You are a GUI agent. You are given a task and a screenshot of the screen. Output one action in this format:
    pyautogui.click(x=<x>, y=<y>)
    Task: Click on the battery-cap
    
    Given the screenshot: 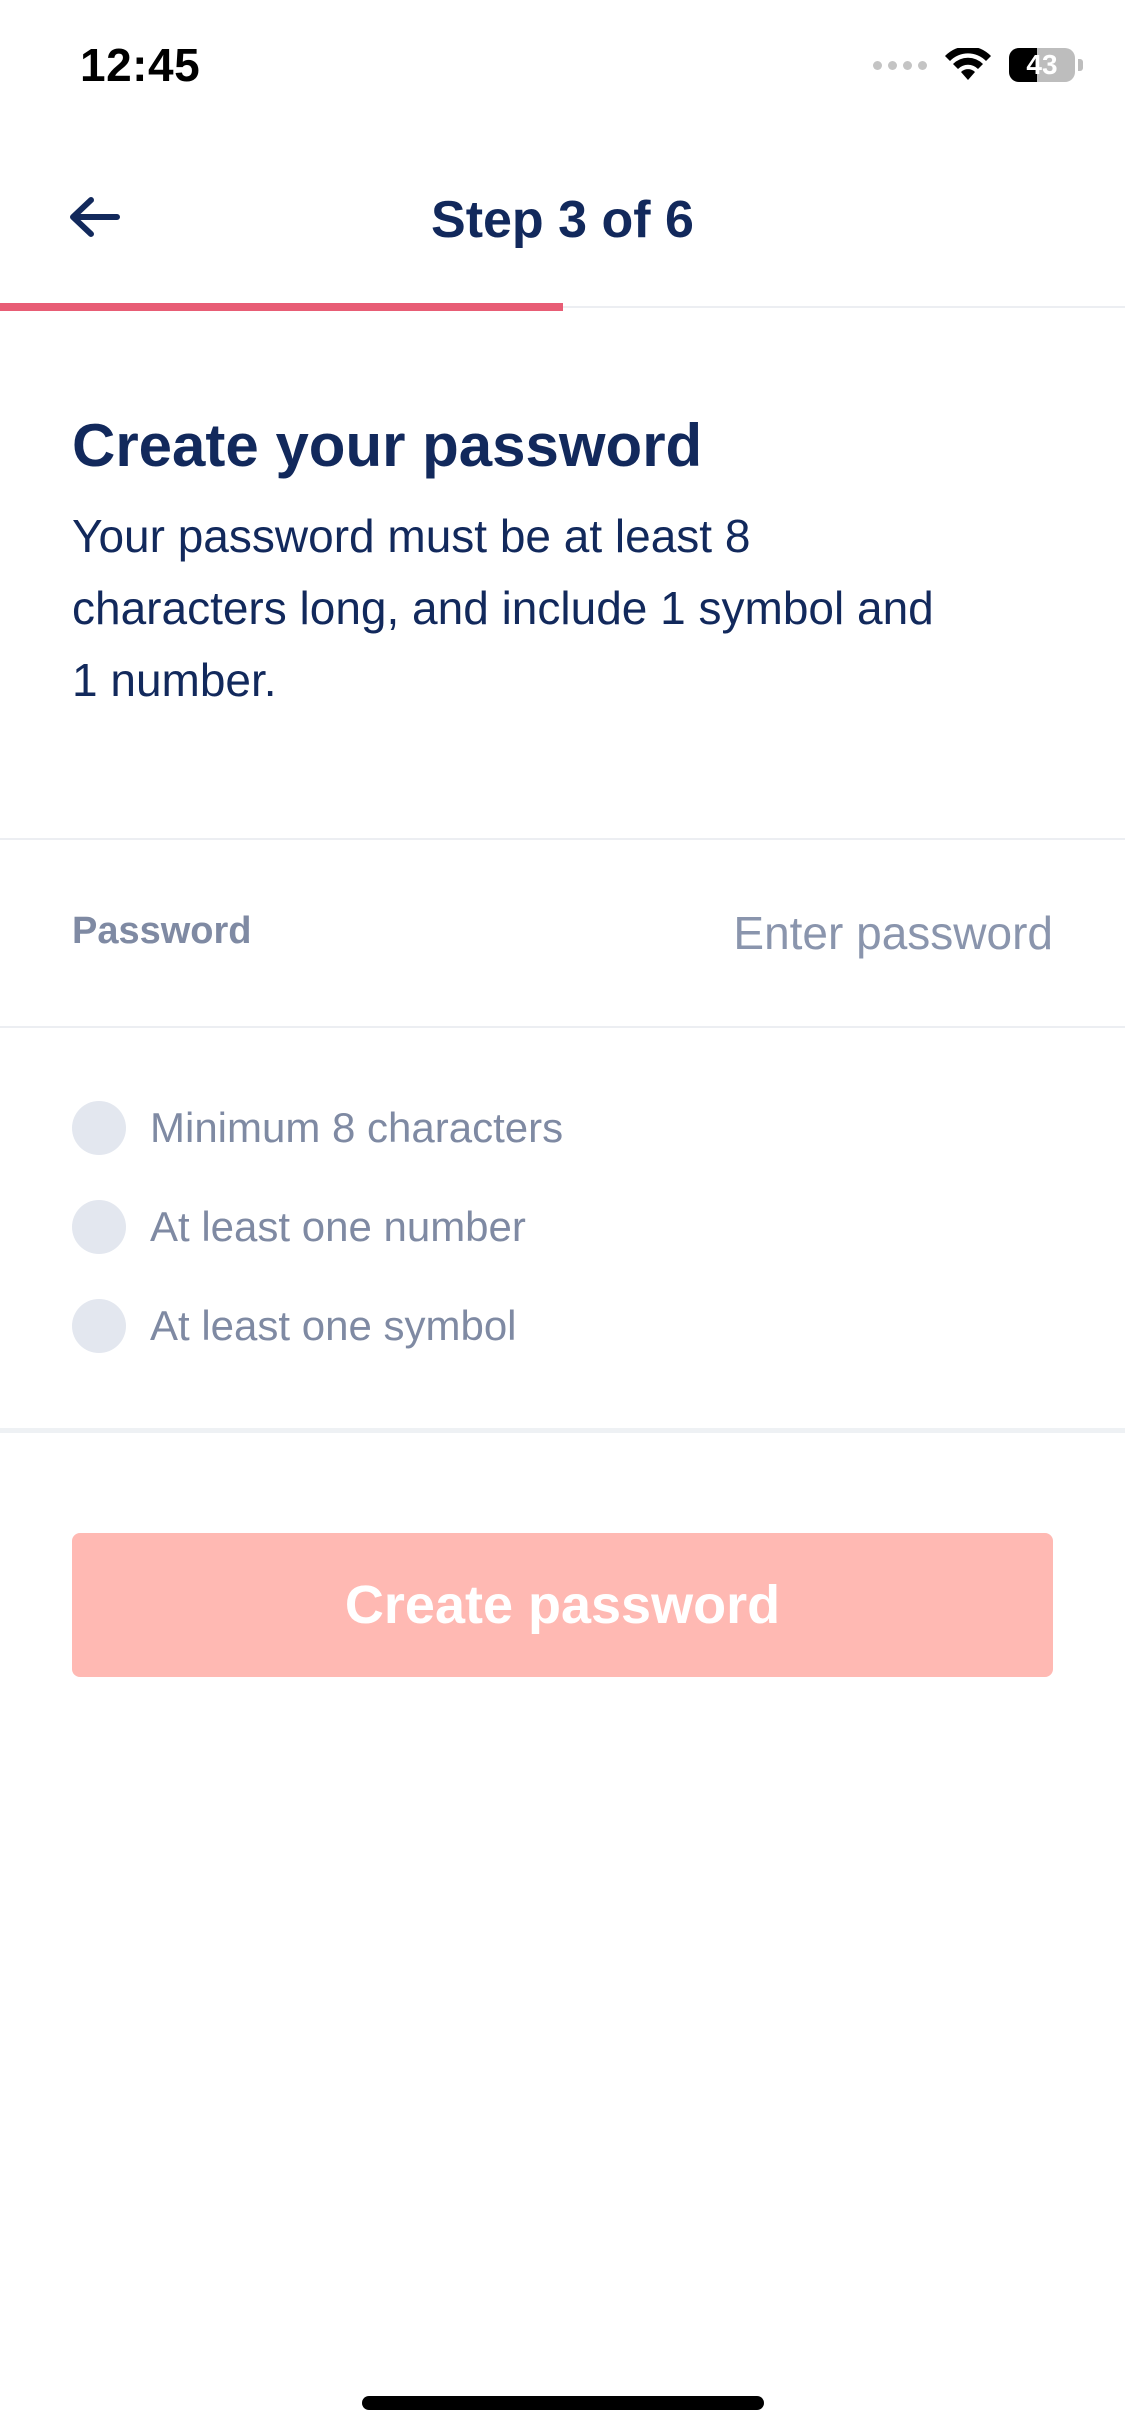 What is the action you would take?
    pyautogui.click(x=1080, y=65)
    